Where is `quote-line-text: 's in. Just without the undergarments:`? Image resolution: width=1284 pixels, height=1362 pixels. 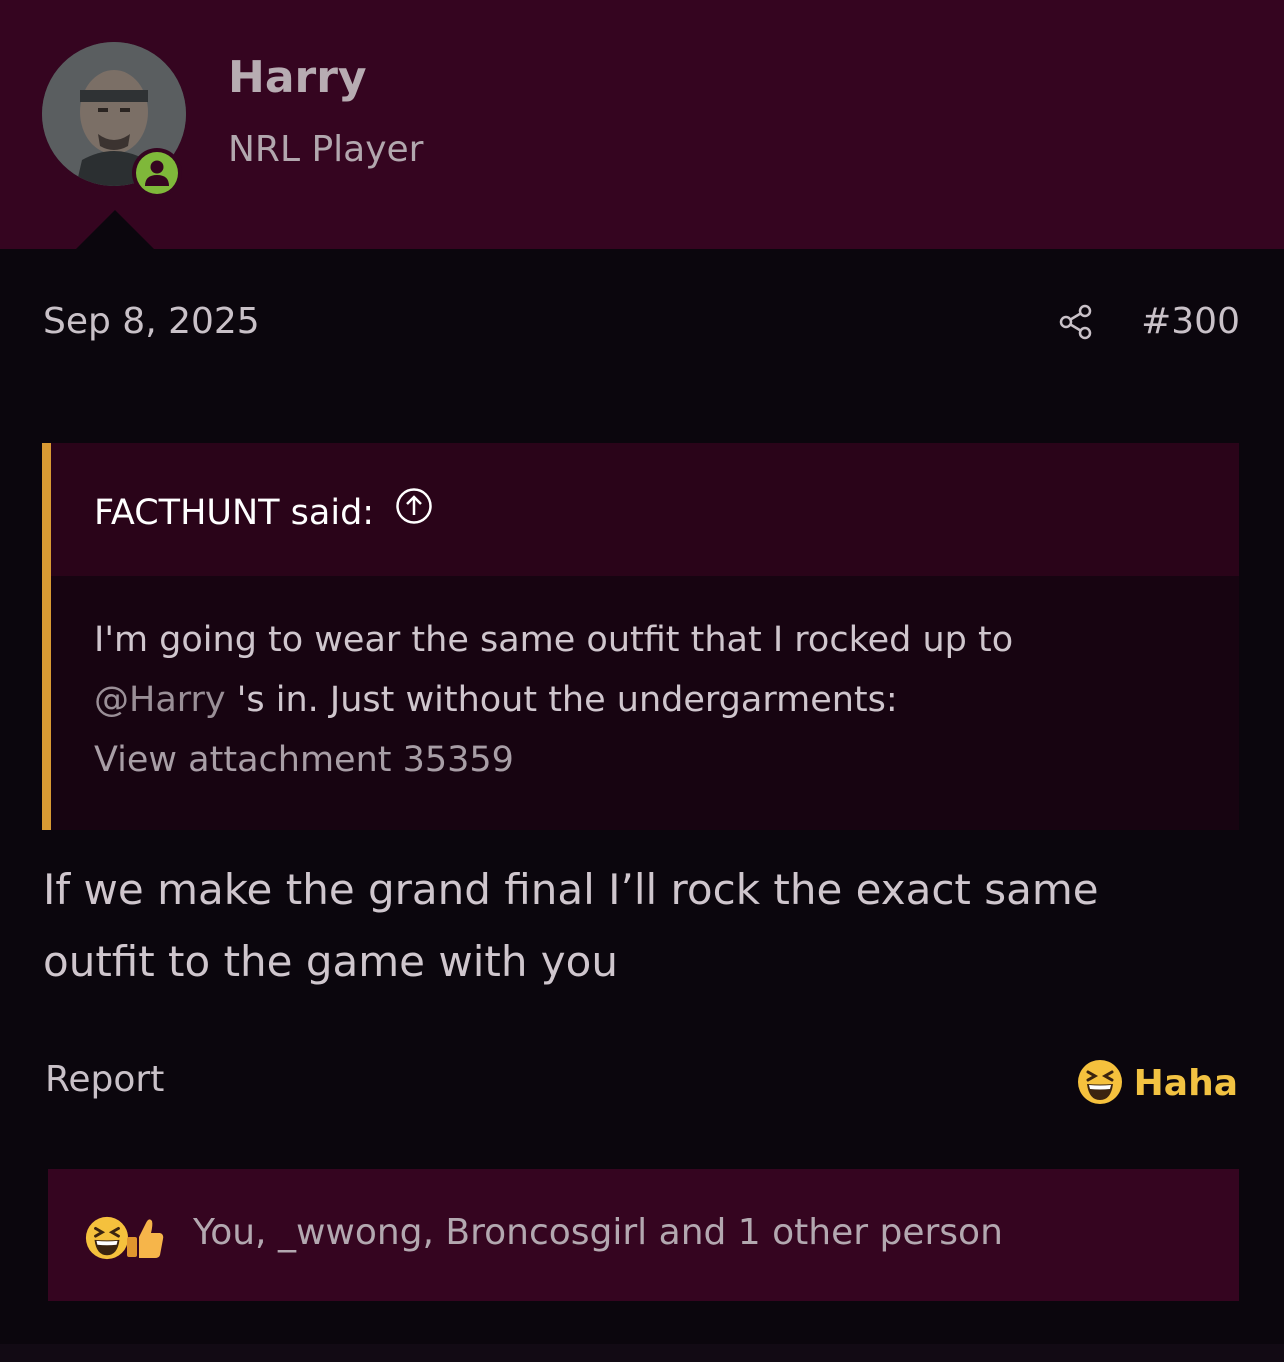
quote-line-text: 's in. Just without the undergarments: is located at coordinates (561, 700).